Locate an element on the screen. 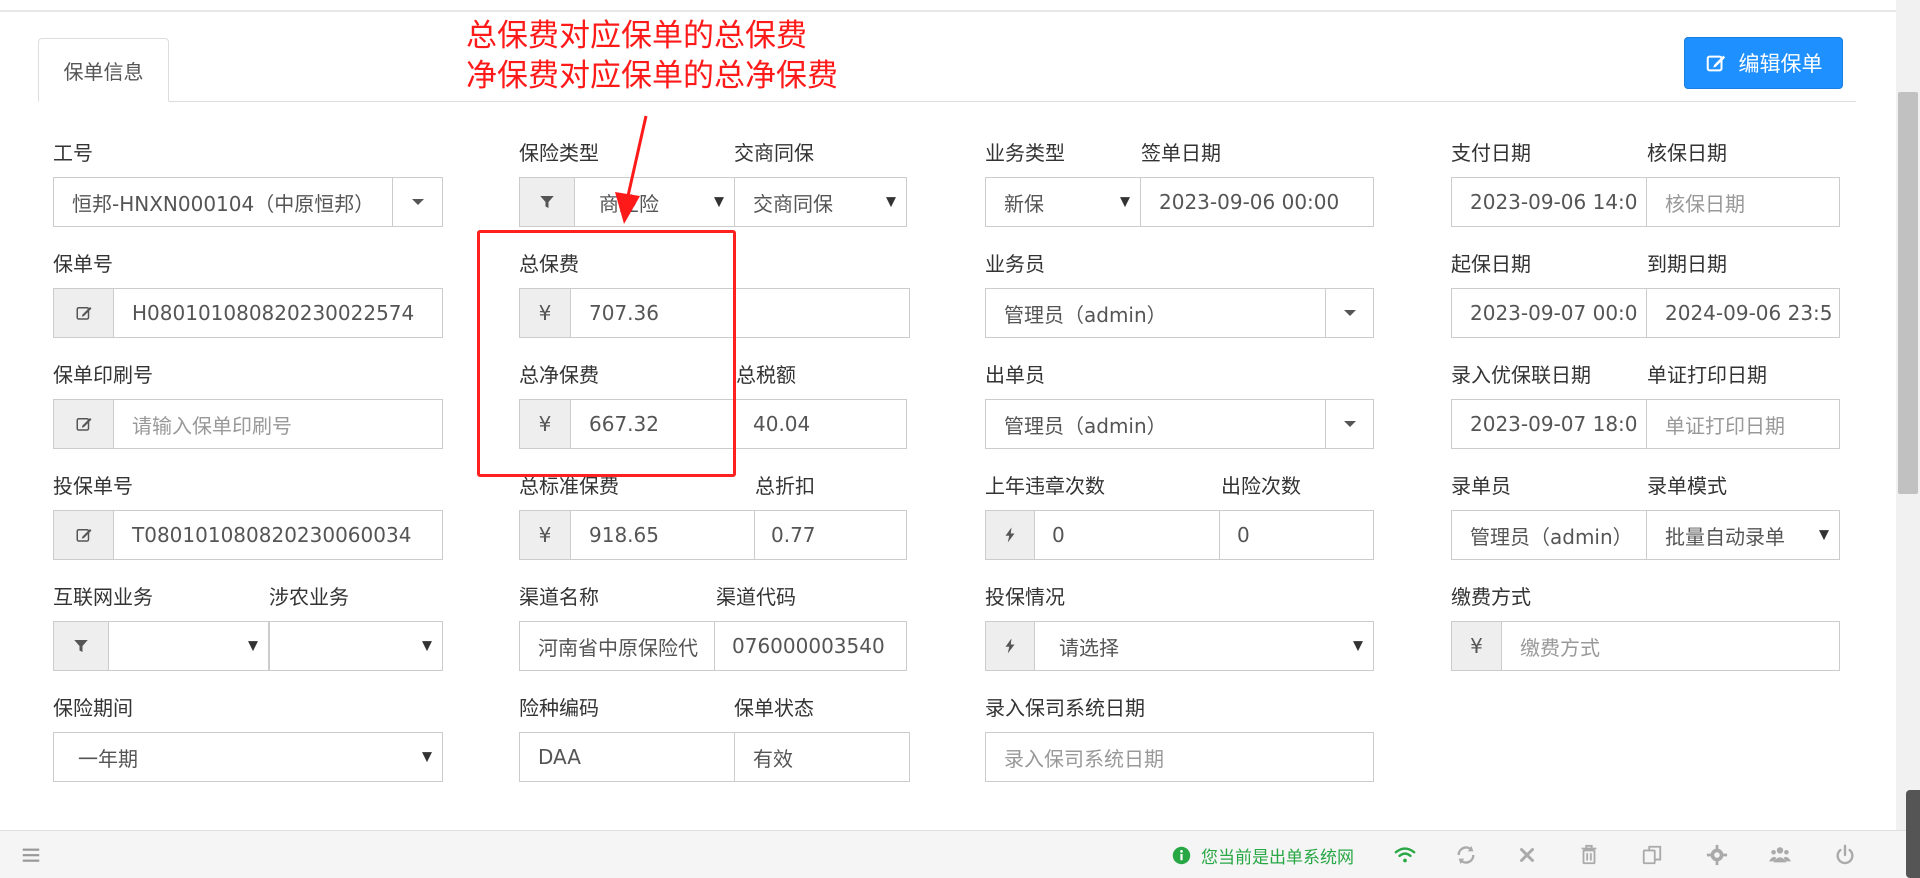 The image size is (1920, 878). pay-date-label: 支付日期 is located at coordinates (1491, 153).